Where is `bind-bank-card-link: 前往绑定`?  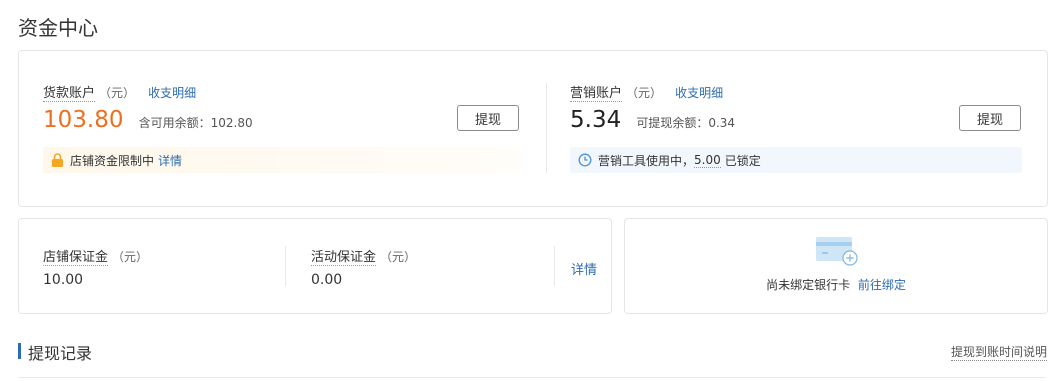 bind-bank-card-link: 前往绑定 is located at coordinates (882, 285).